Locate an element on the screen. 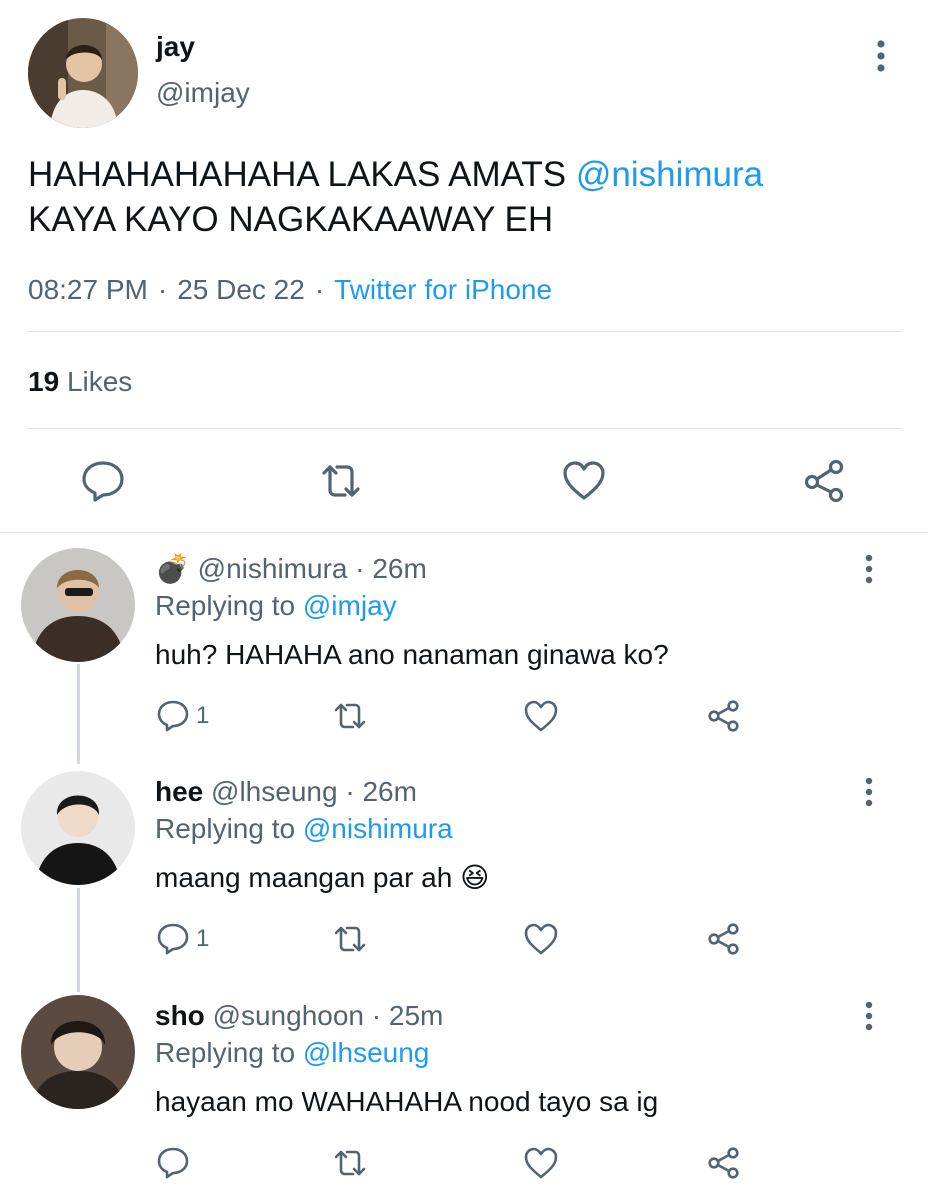  likes-label: Likes is located at coordinates (99, 381).